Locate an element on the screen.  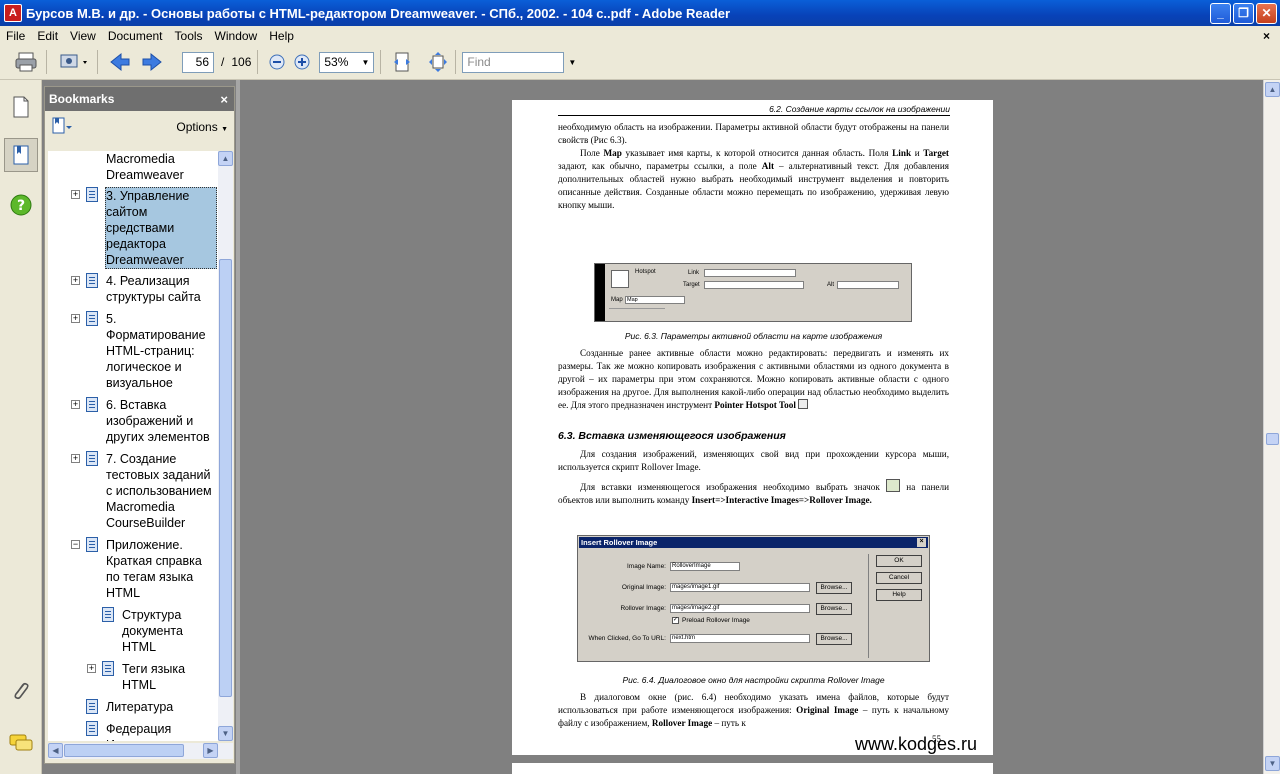
bookmark-label: Федерация Интернет is located at coordinates (139, 731).